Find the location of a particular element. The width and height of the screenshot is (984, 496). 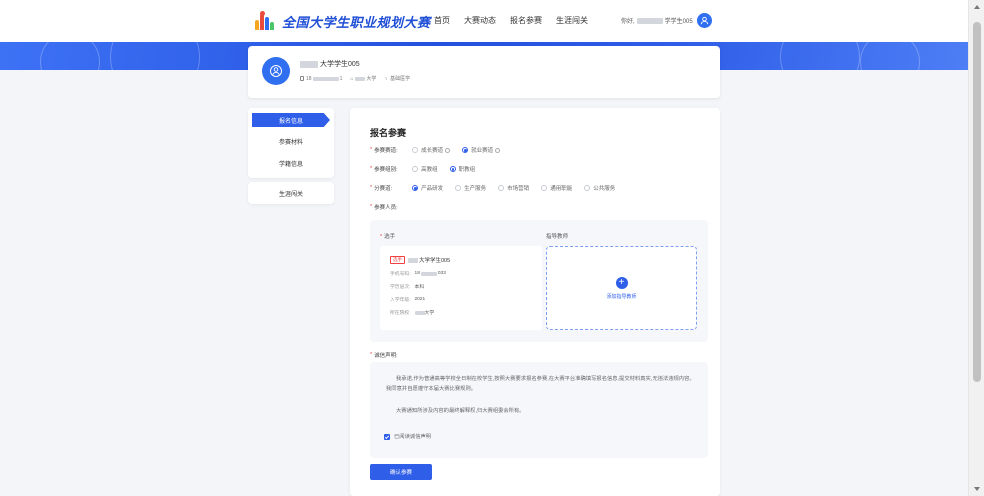

redacted-name is located at coordinates (649, 20).